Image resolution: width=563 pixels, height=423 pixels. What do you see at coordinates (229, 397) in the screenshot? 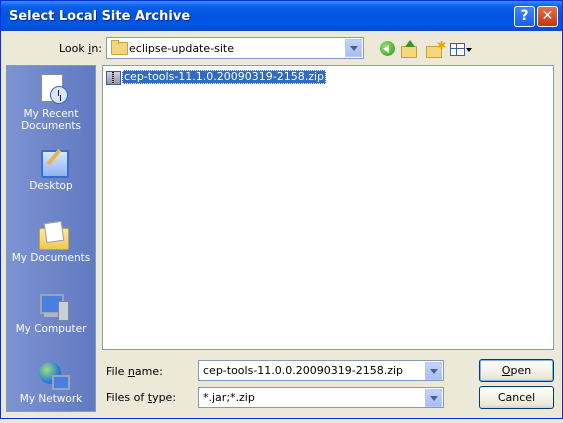
I see `file-type-value: *.jar;*.zip` at bounding box center [229, 397].